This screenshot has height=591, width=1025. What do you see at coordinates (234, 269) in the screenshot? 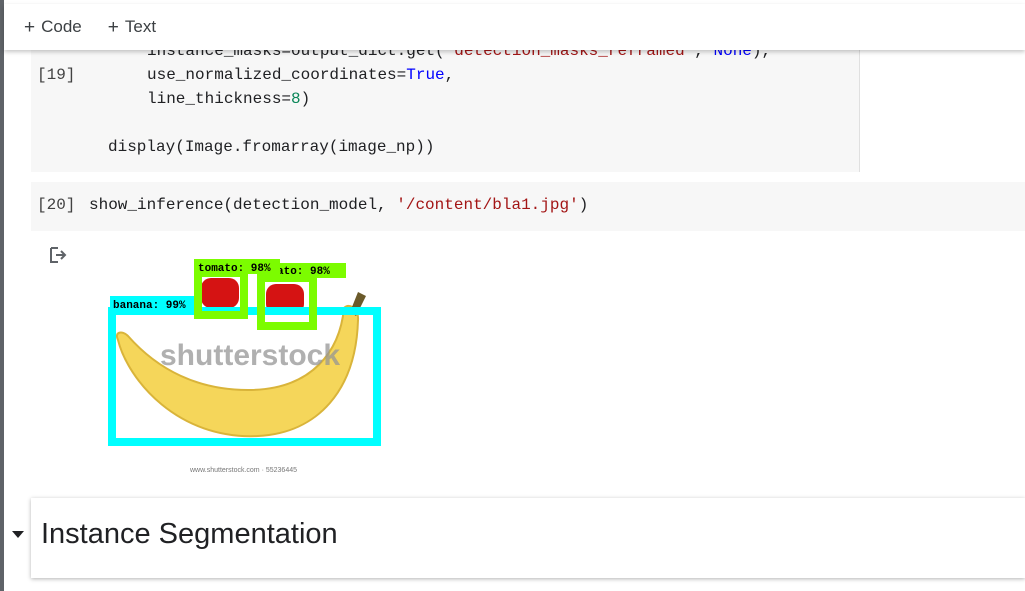
I see `tomato-label-1: tomato: 98%` at bounding box center [234, 269].